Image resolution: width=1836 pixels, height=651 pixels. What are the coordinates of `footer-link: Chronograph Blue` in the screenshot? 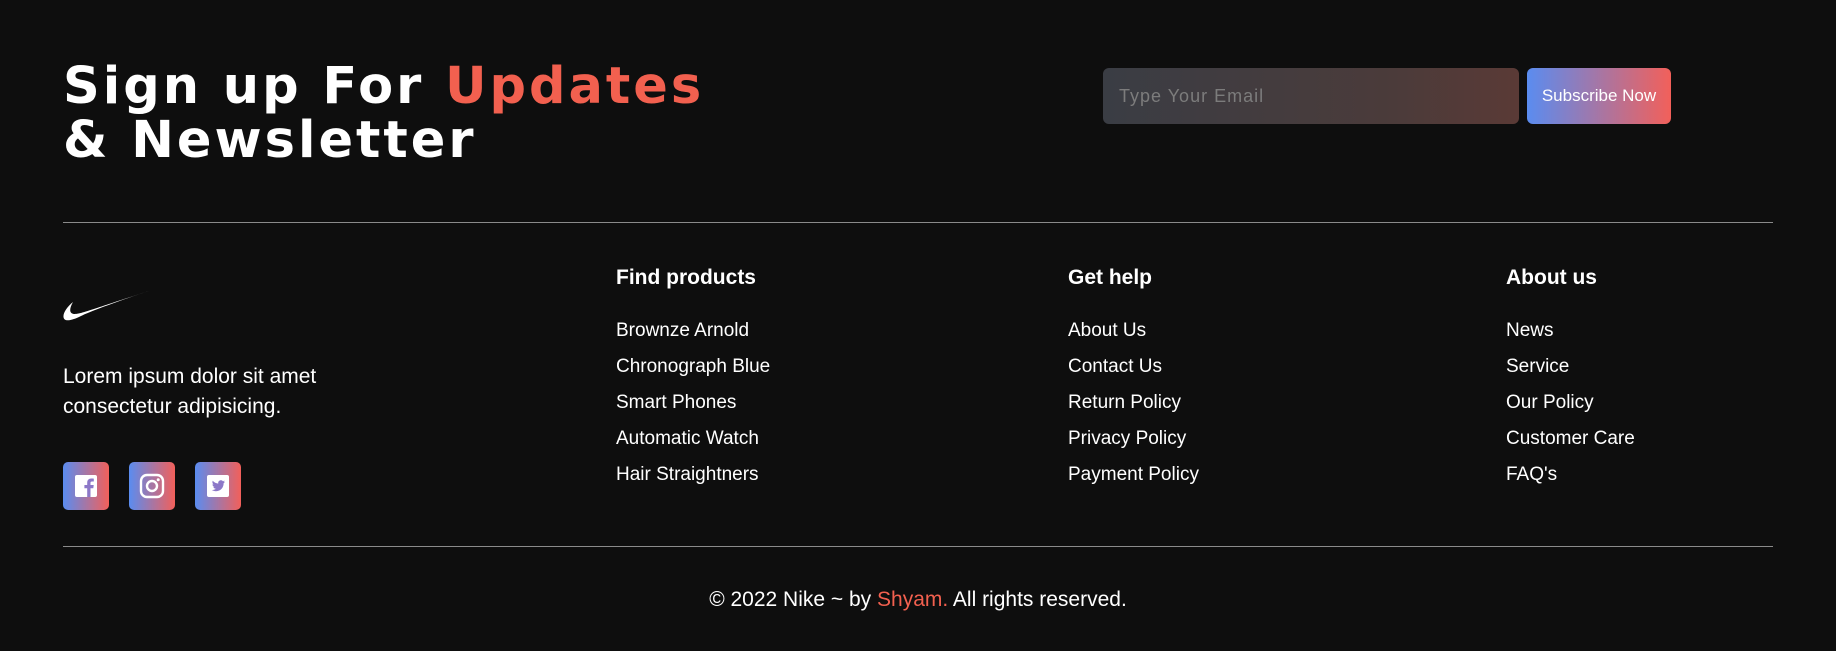 It's located at (693, 367).